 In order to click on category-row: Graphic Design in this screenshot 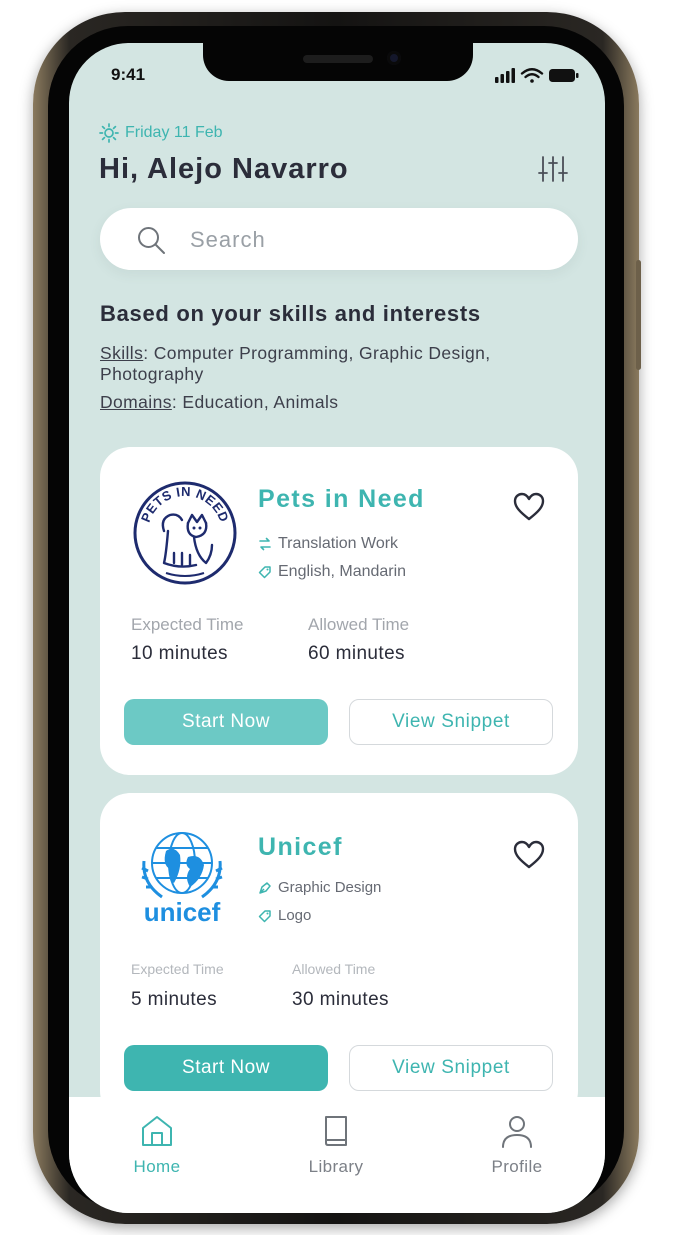, I will do `click(319, 887)`.